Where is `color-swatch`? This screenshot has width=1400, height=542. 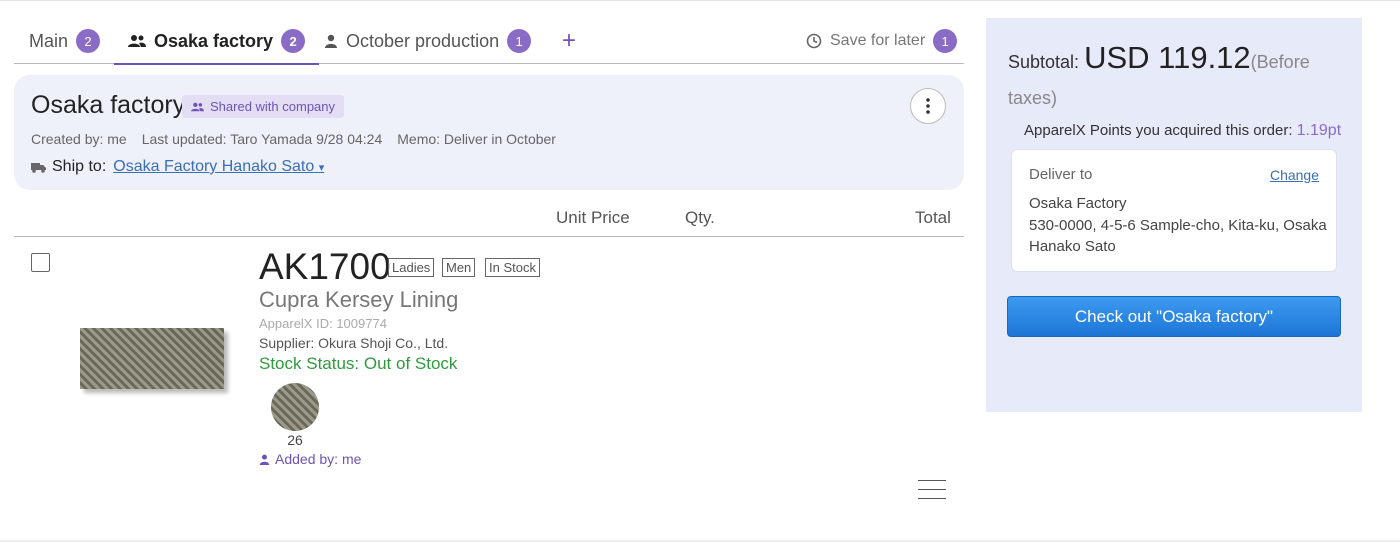
color-swatch is located at coordinates (295, 407).